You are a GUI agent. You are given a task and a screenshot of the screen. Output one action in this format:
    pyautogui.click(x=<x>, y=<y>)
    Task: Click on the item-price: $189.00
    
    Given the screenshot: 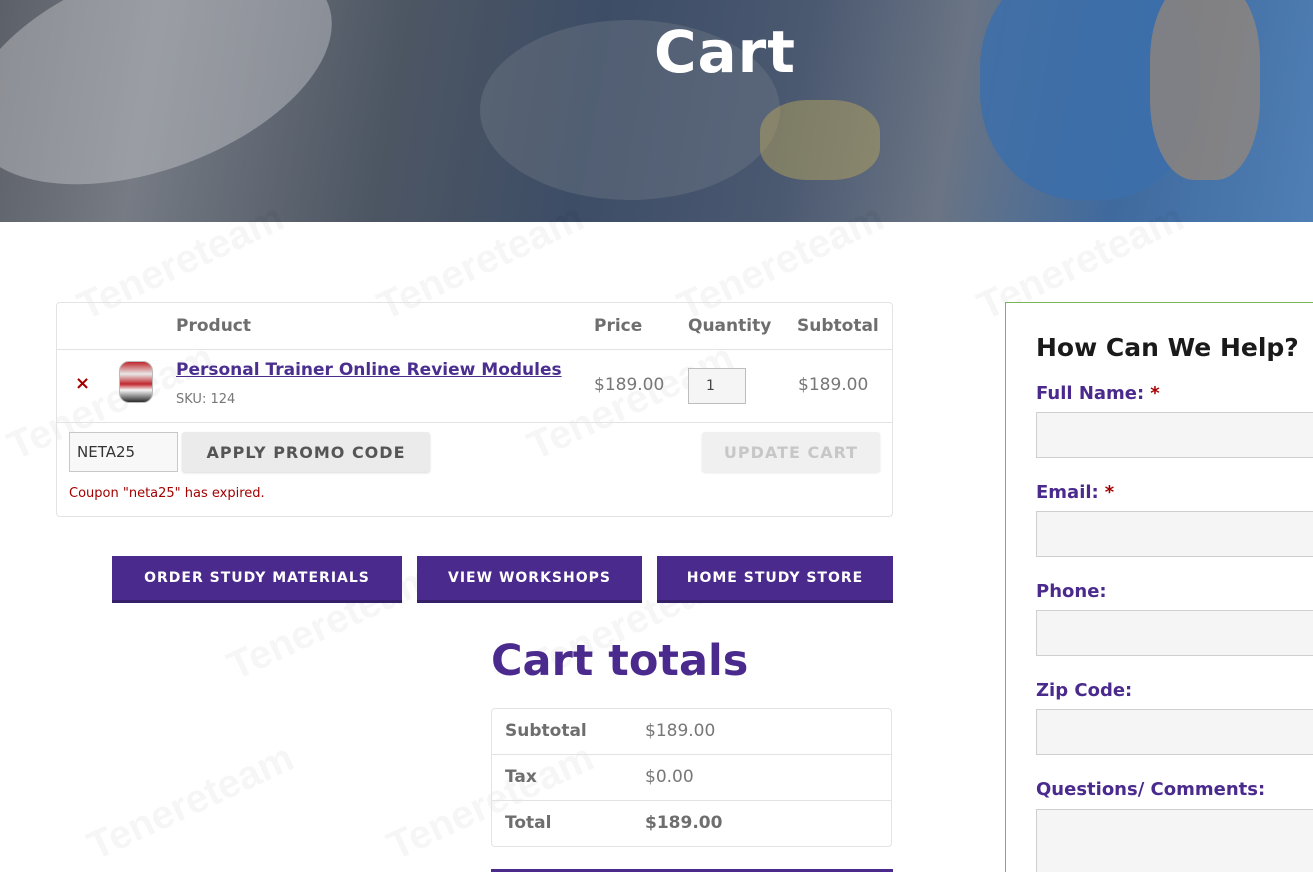 What is the action you would take?
    pyautogui.click(x=629, y=385)
    